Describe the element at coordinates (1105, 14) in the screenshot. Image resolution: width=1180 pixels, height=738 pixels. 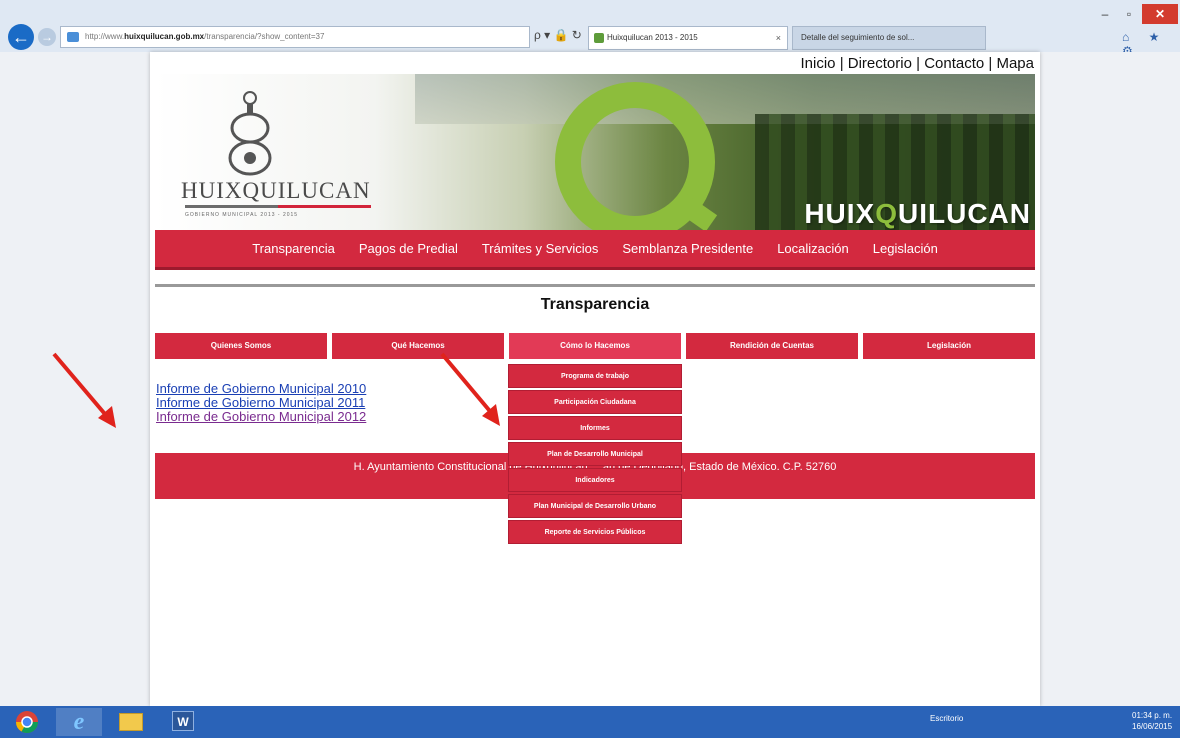
I see `minimize-button: –` at that location.